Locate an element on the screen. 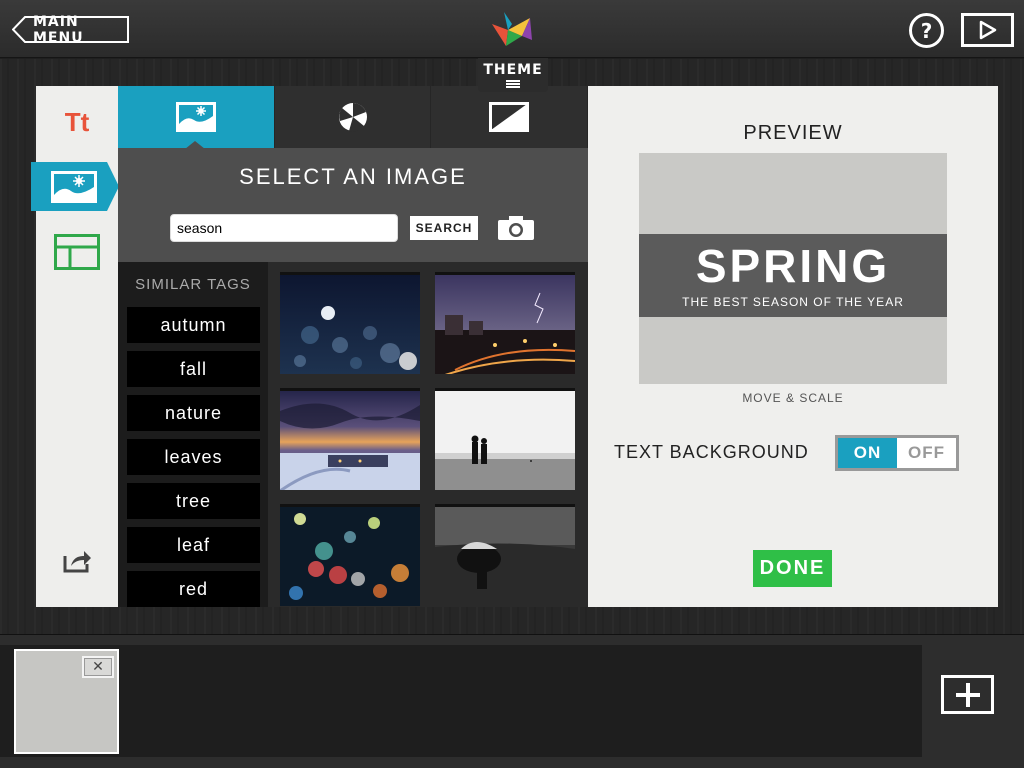 Image resolution: width=1024 pixels, height=768 pixels. preview-text-band: SPRING THE BEST SEASON OF THE YEAR is located at coordinates (793, 275).